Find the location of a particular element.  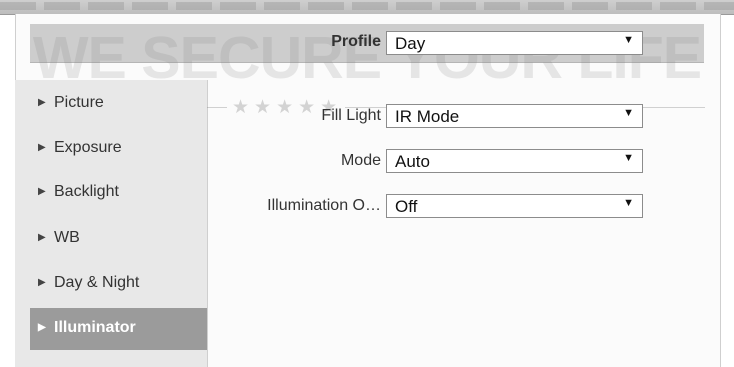

sidebar-item-picture: ▶ Picture is located at coordinates (118, 104).